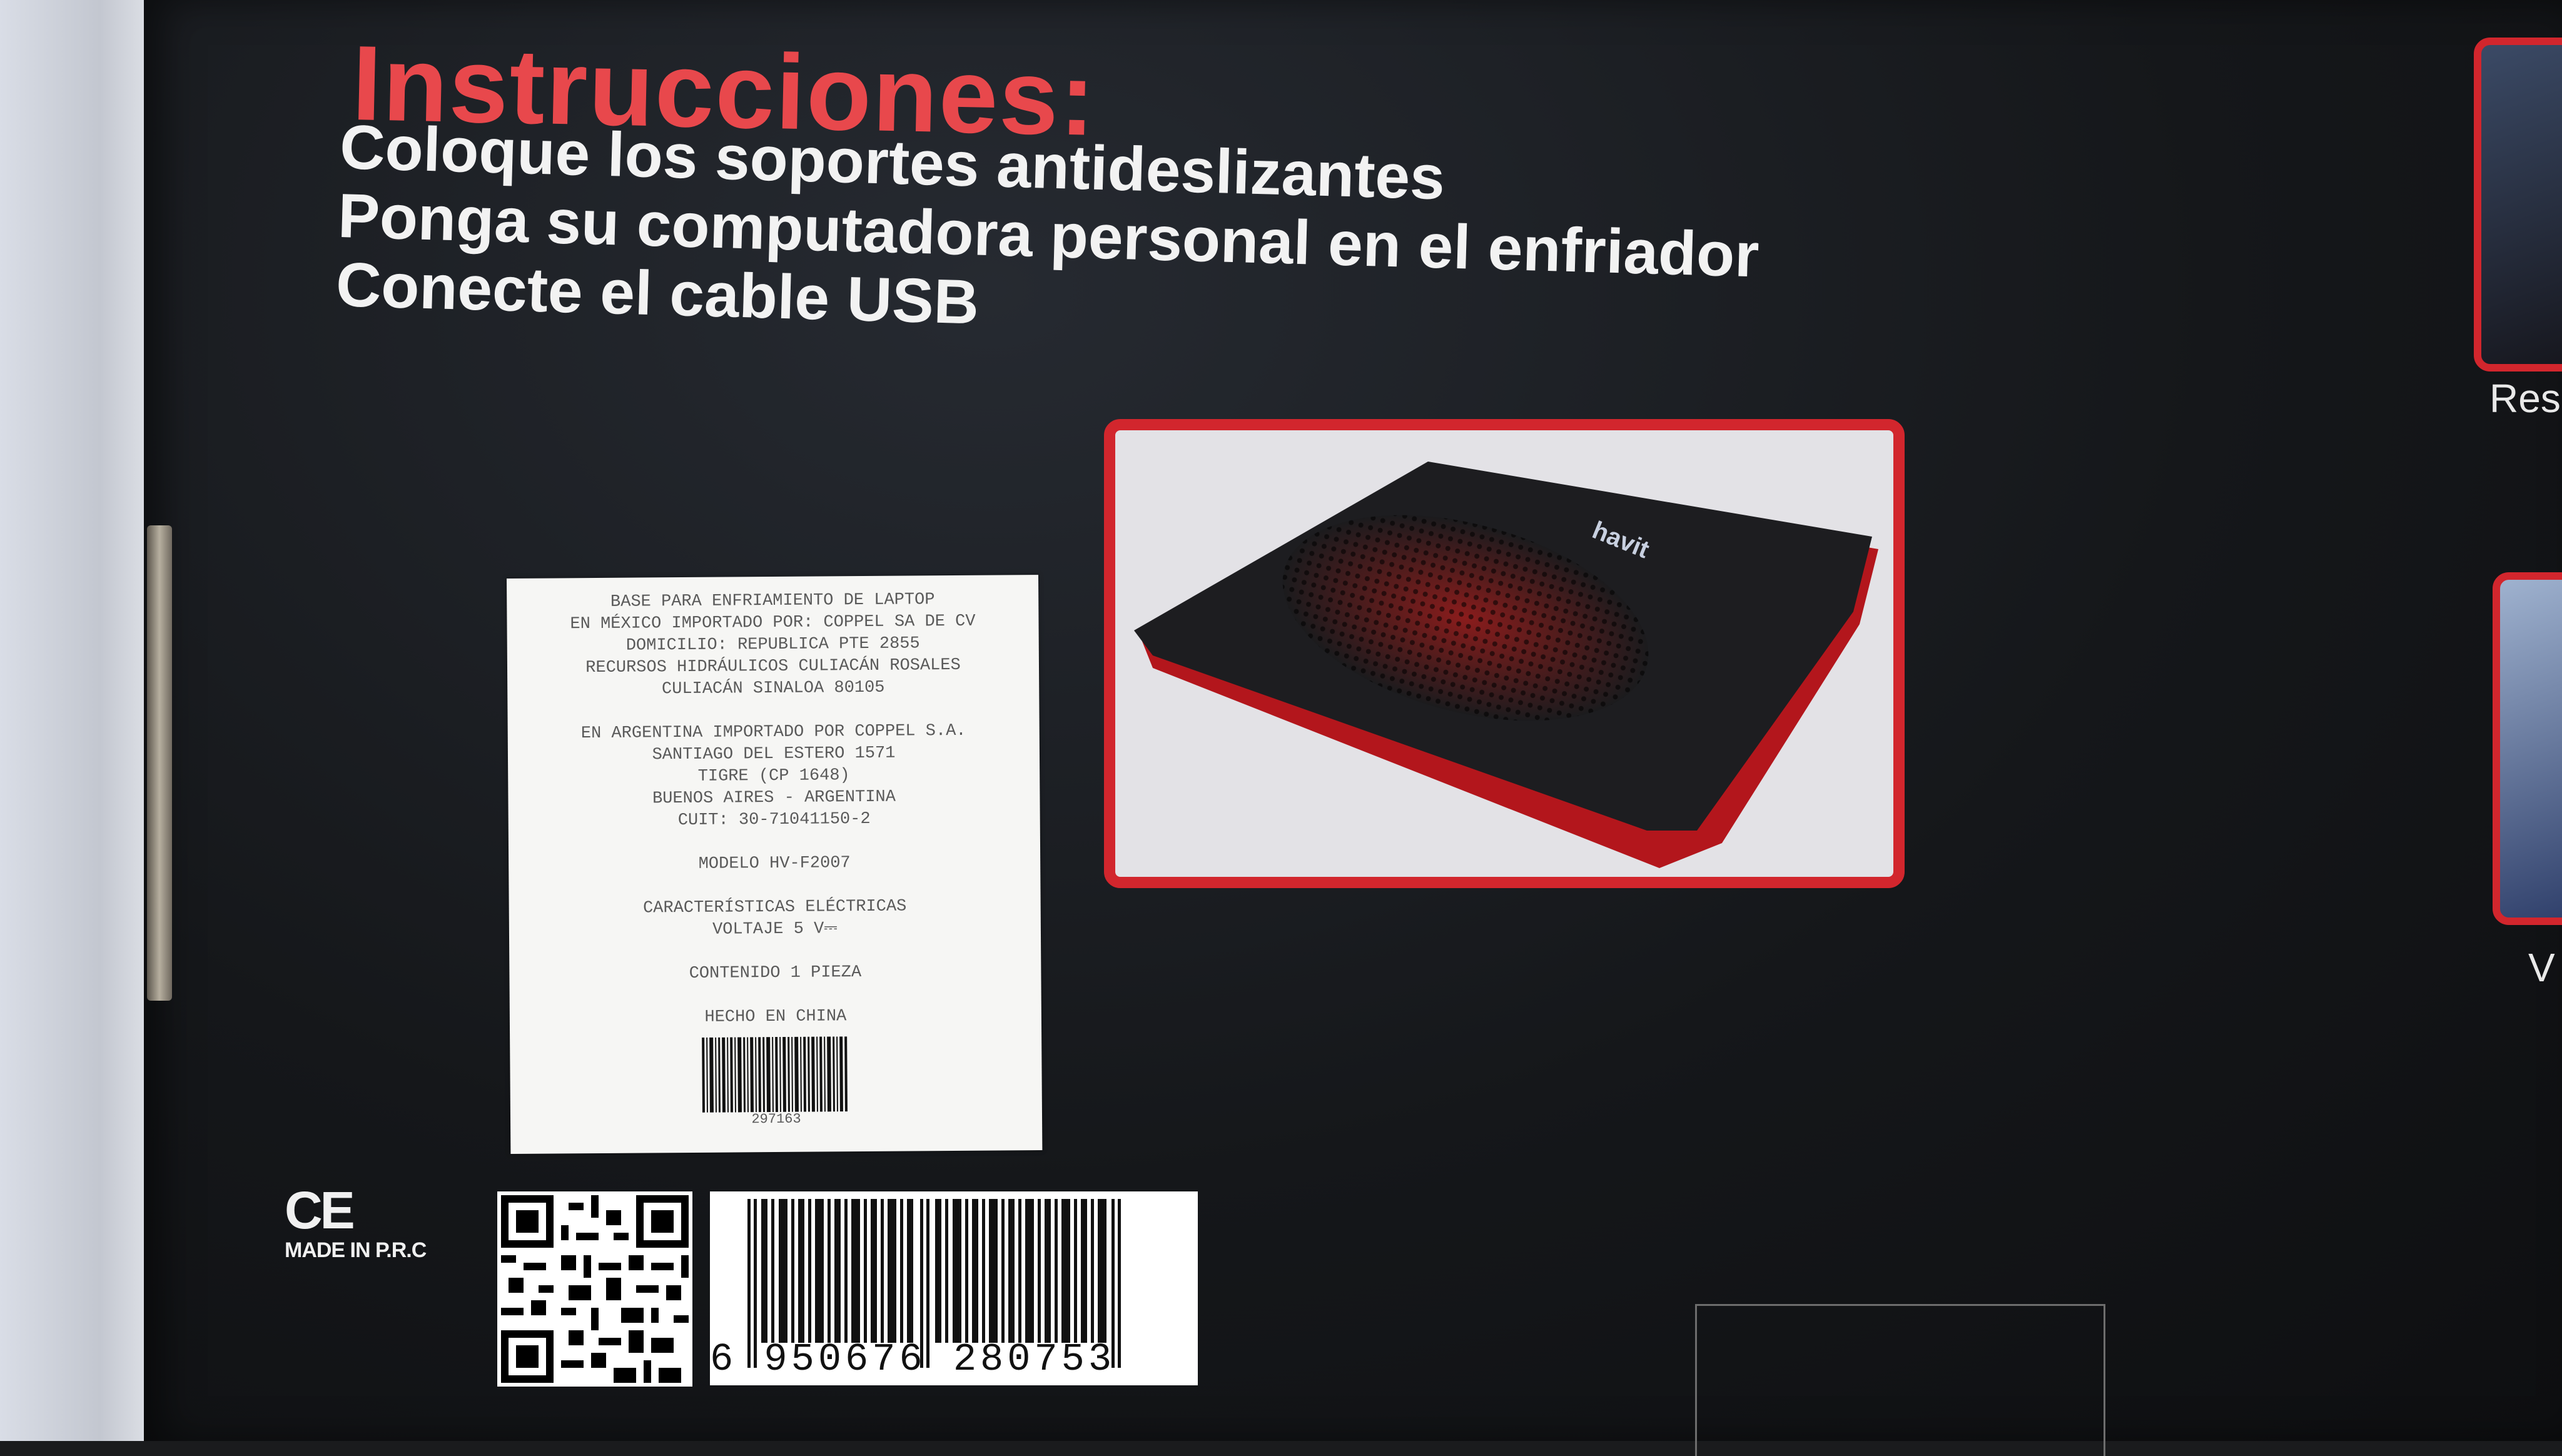 The height and width of the screenshot is (1456, 2562). Describe the element at coordinates (776, 1120) in the screenshot. I see `sticker-barcode-number: 297163` at that location.